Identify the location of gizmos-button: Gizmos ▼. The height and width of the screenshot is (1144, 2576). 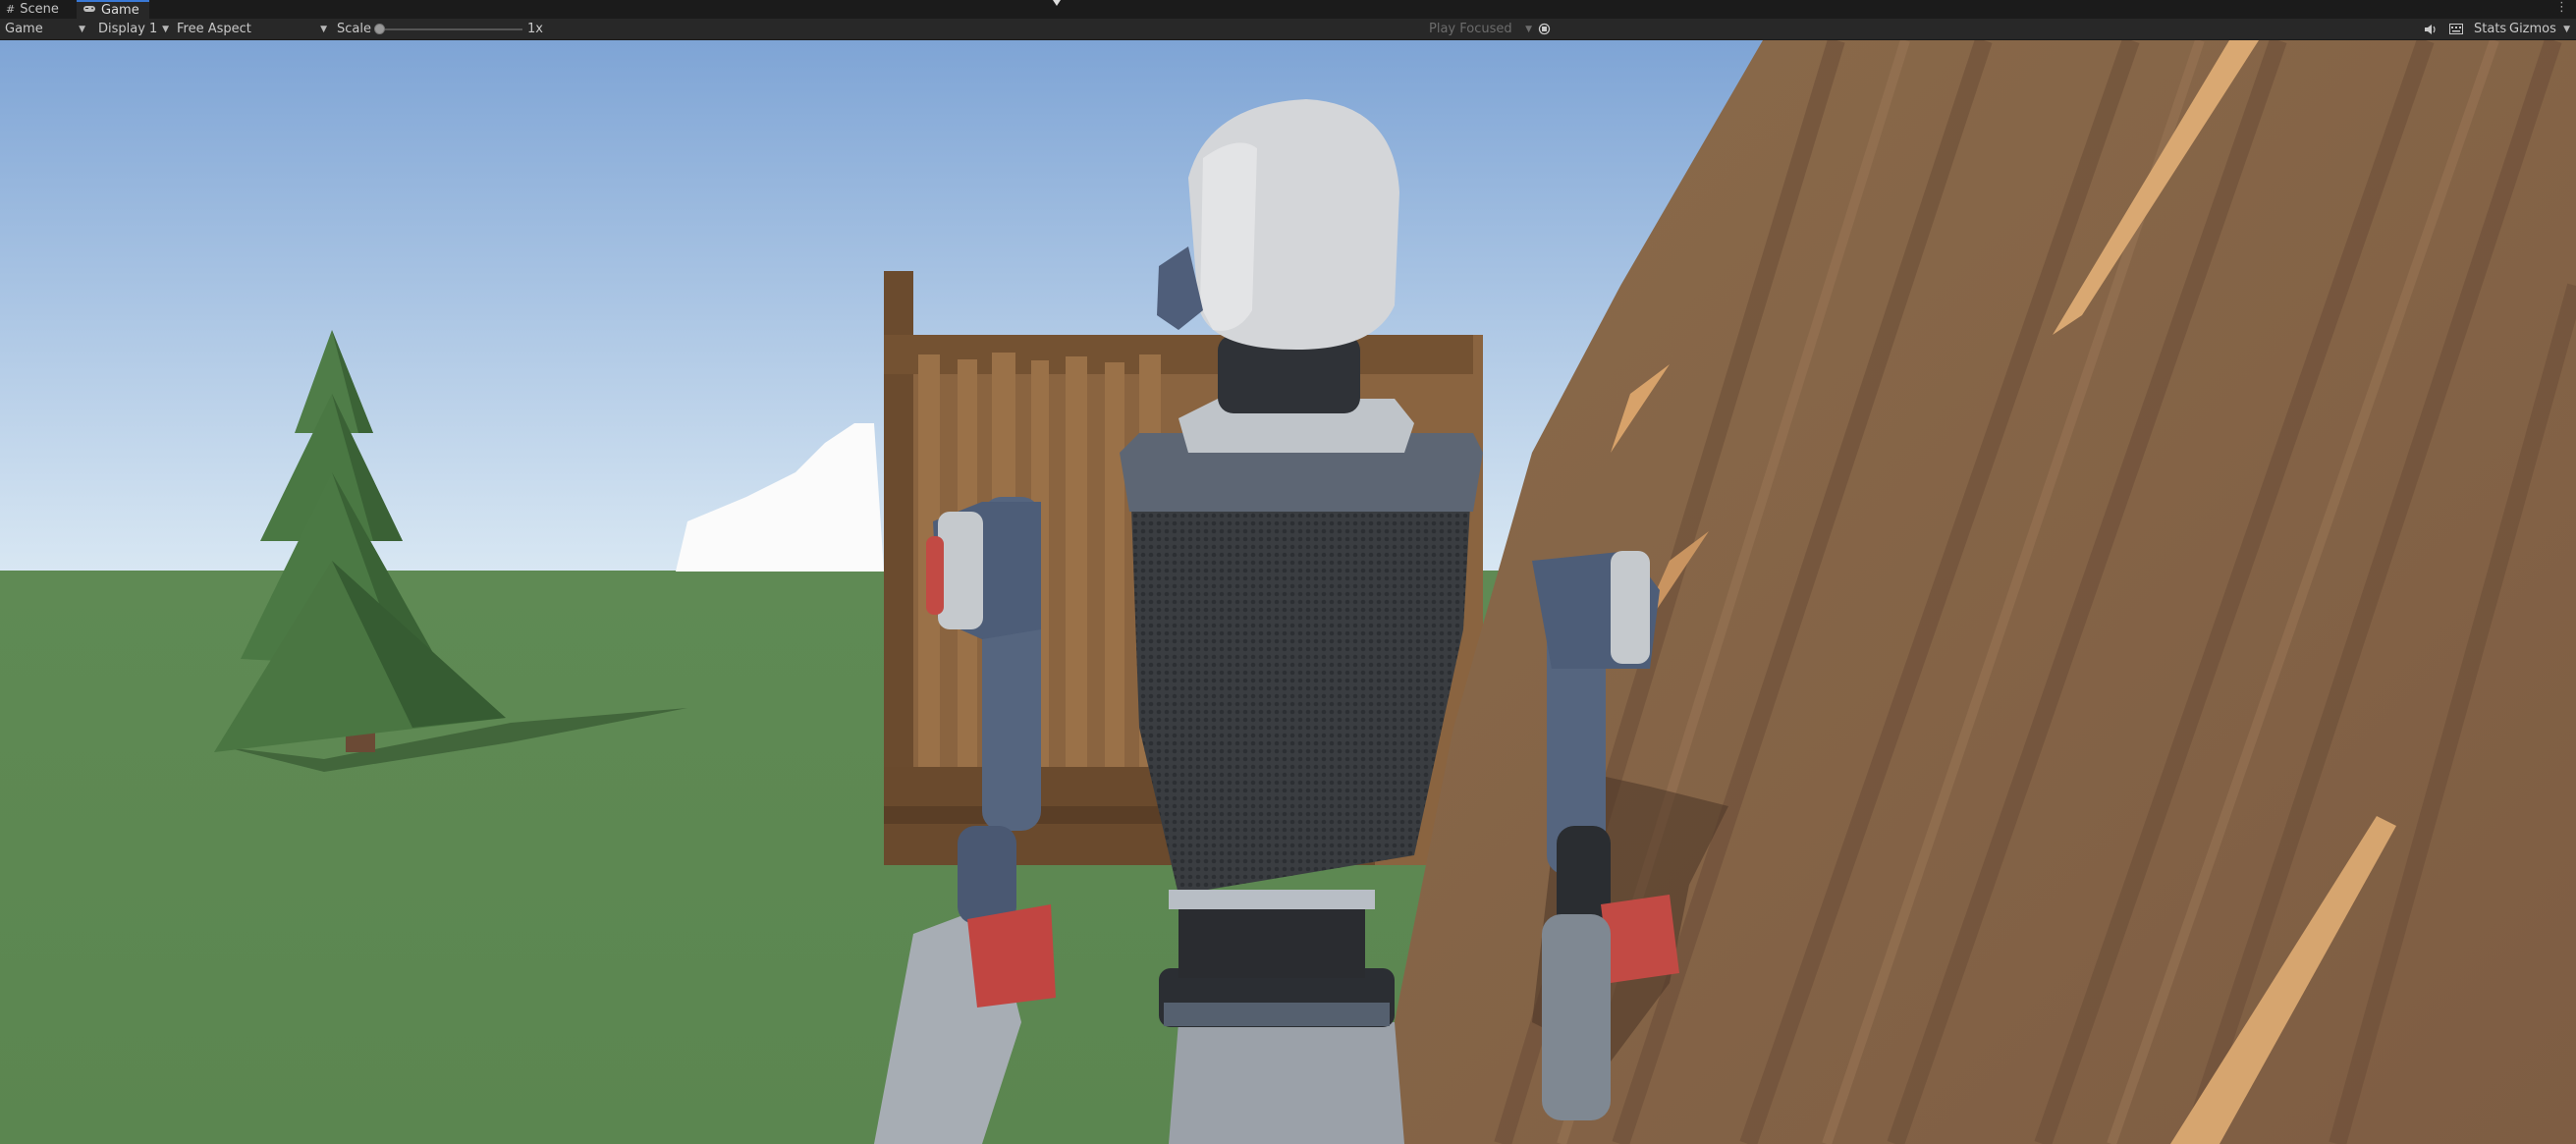
(2540, 29).